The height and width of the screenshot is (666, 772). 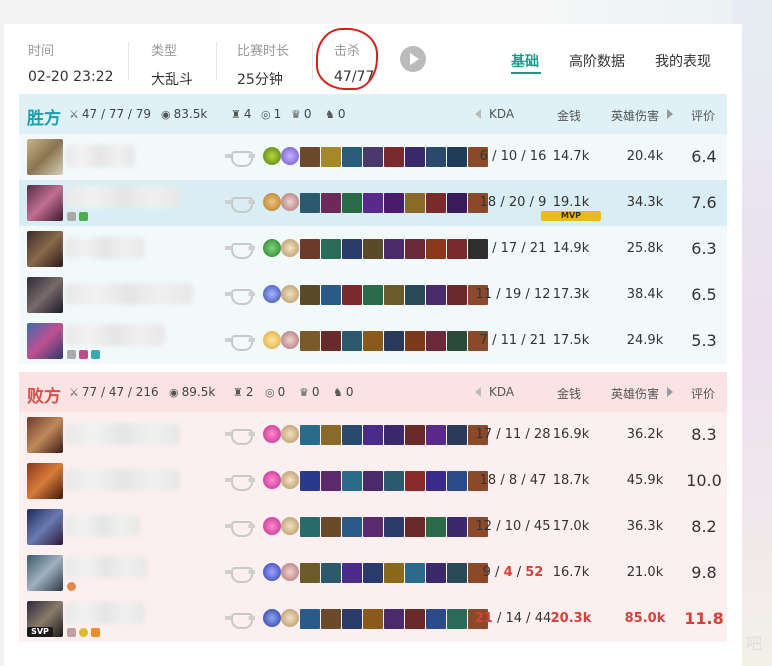 I want to click on player-damage: 36.3k, so click(x=645, y=526).